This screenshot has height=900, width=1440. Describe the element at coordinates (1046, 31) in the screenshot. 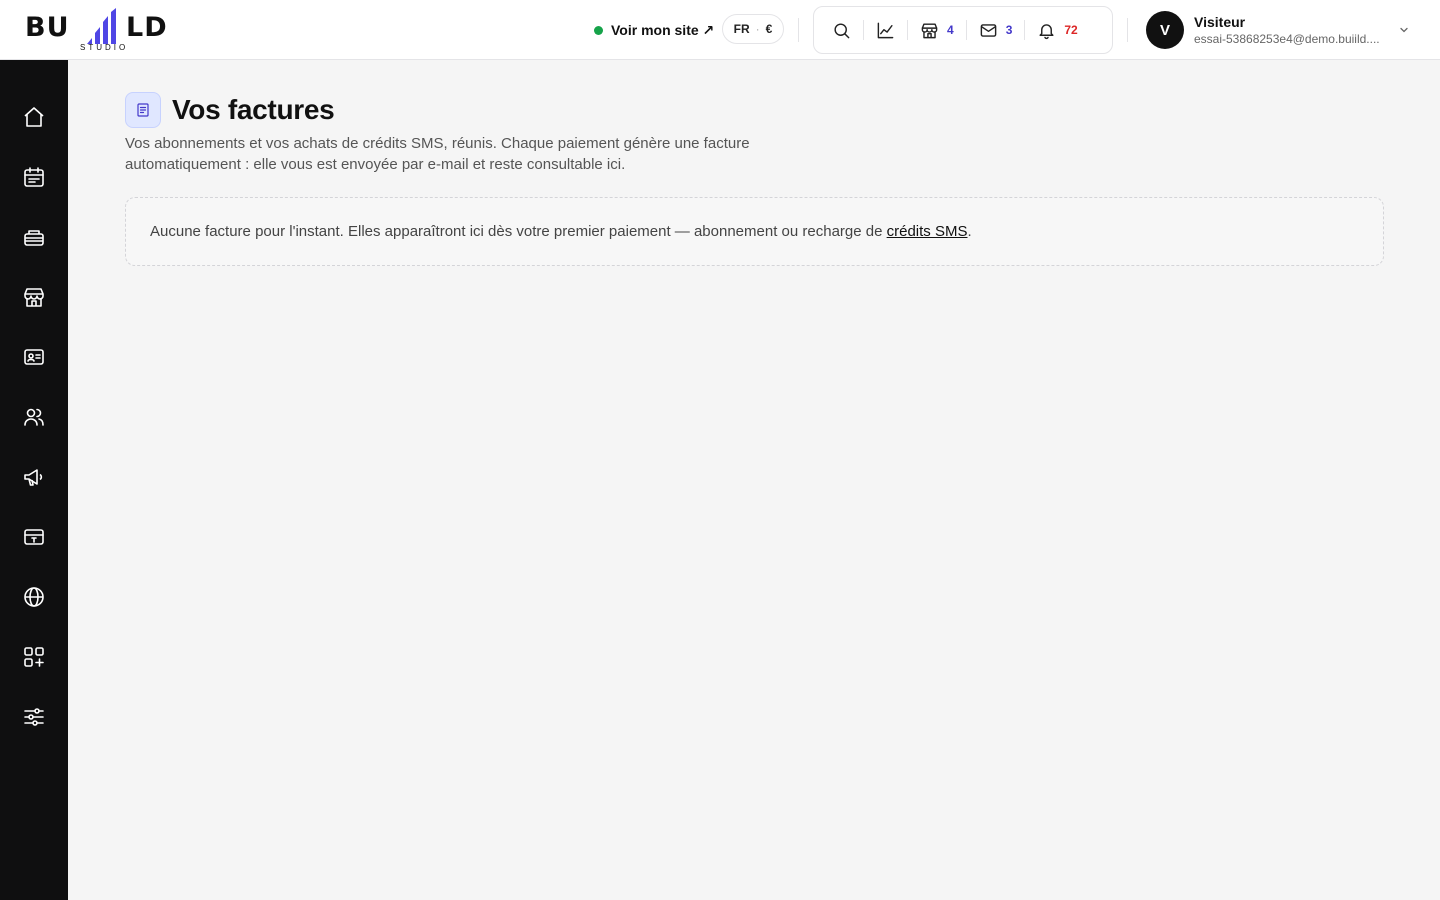

I see `bell-icon` at that location.